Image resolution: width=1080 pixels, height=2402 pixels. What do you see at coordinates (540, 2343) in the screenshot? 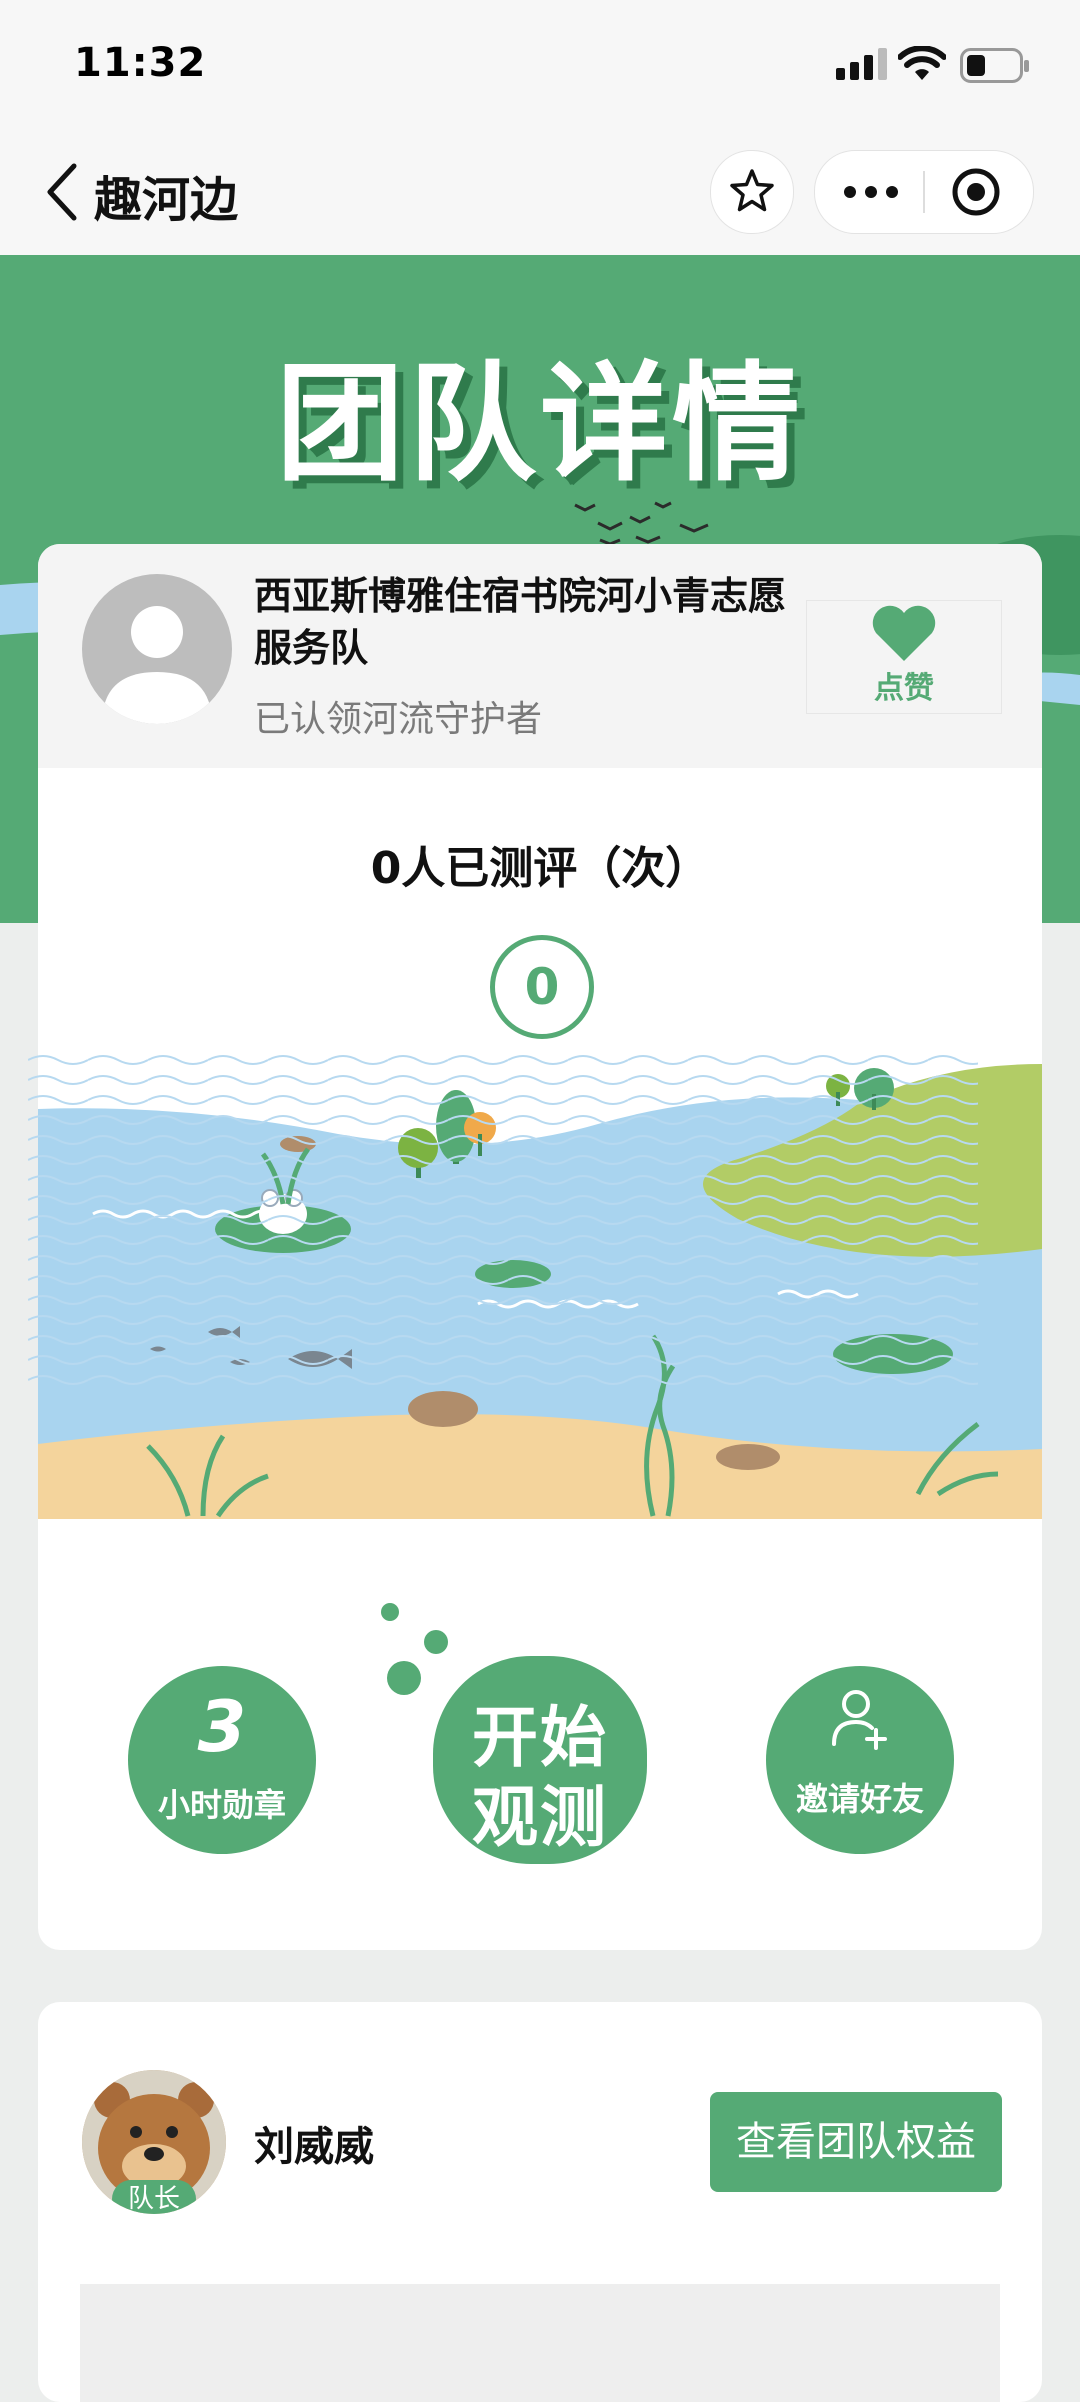
I see `member-list-placeholder` at bounding box center [540, 2343].